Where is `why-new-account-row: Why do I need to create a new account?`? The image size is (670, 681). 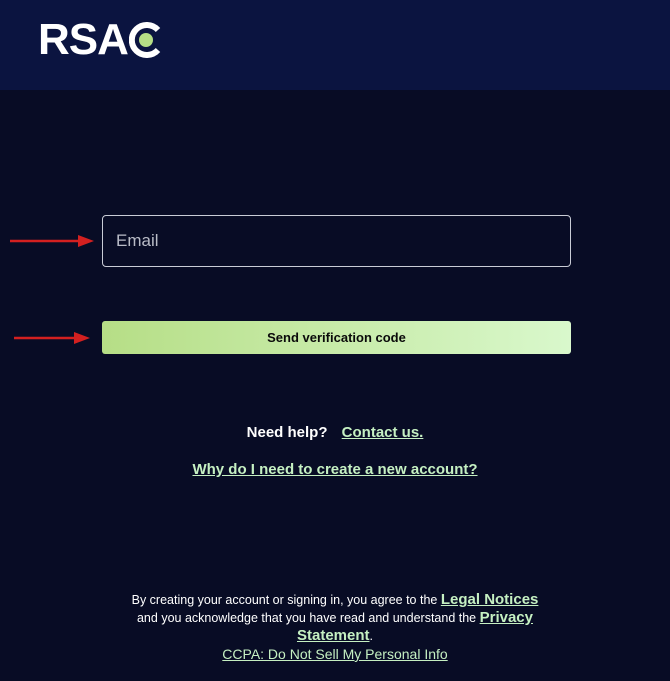 why-new-account-row: Why do I need to create a new account? is located at coordinates (335, 469).